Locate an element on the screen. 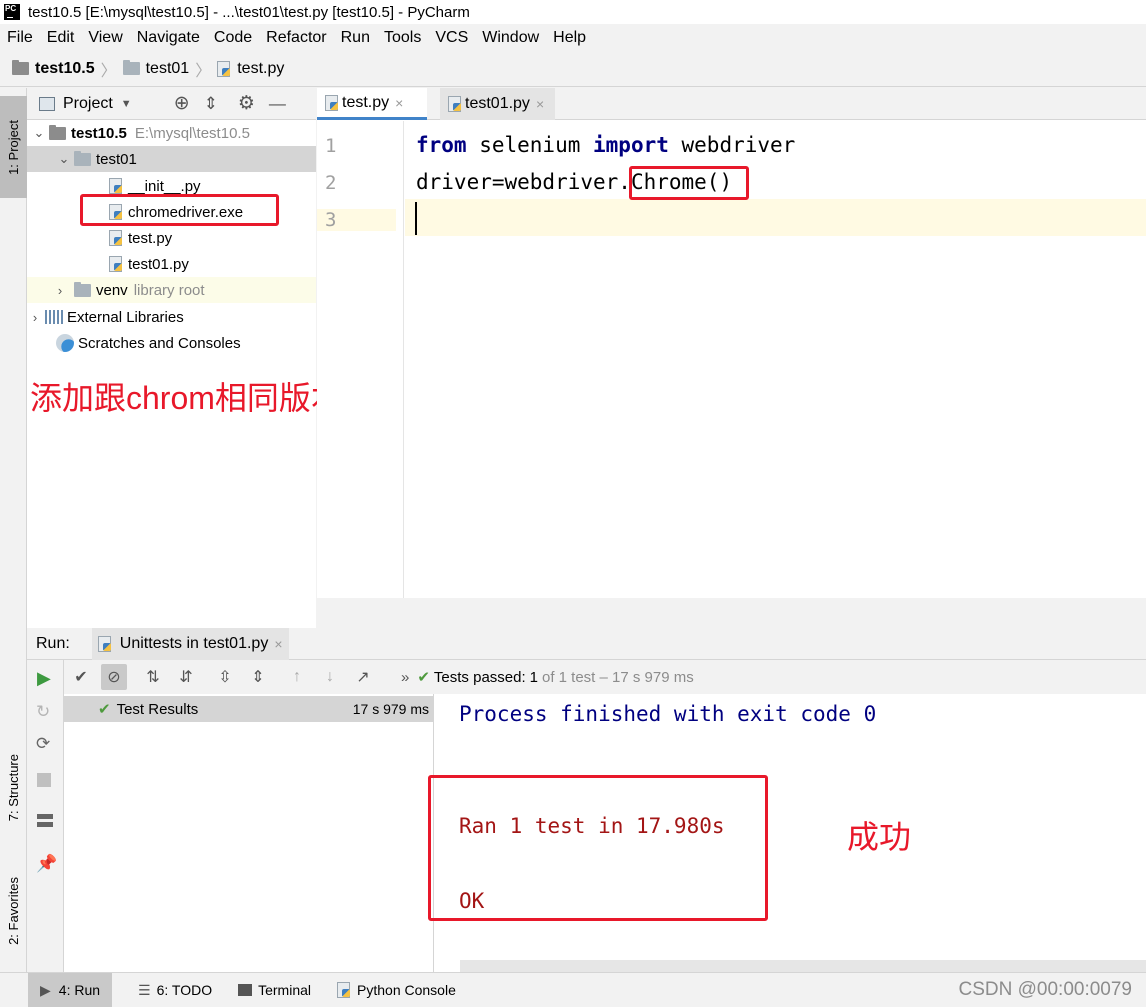  breadcrumb-project: test10.5 is located at coordinates (65, 69).